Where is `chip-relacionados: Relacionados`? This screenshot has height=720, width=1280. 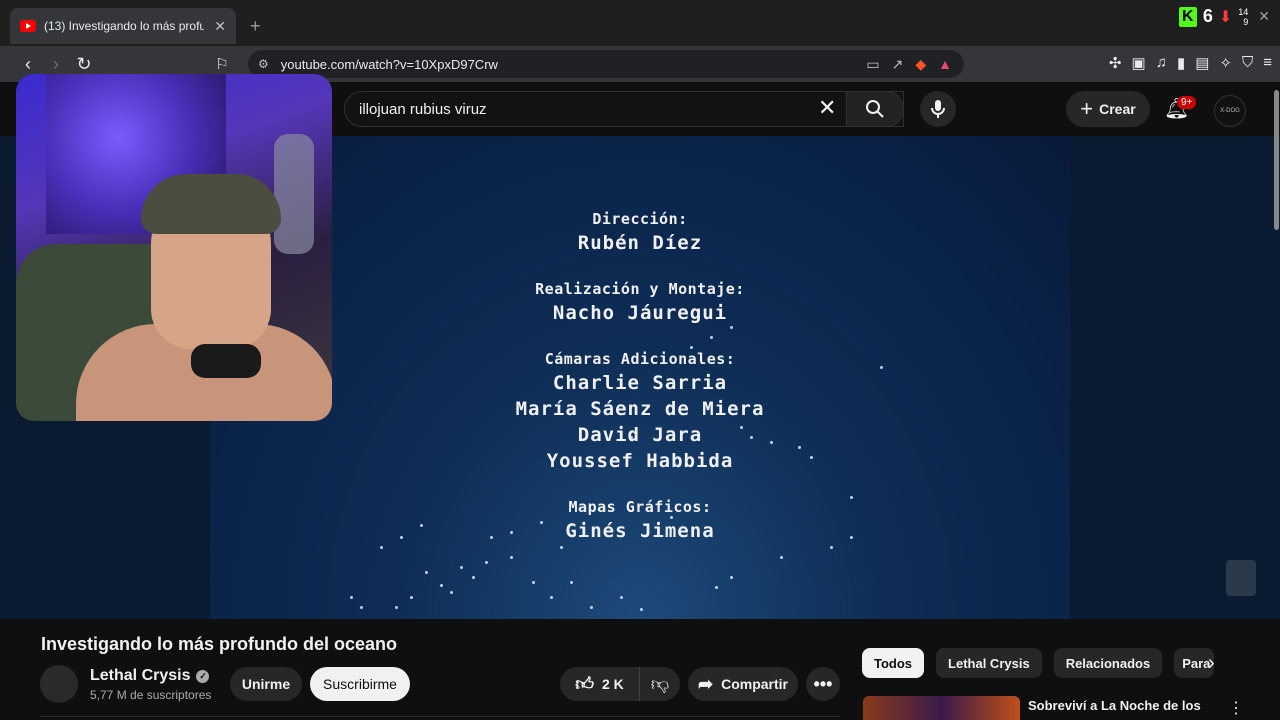 chip-relacionados: Relacionados is located at coordinates (1108, 663).